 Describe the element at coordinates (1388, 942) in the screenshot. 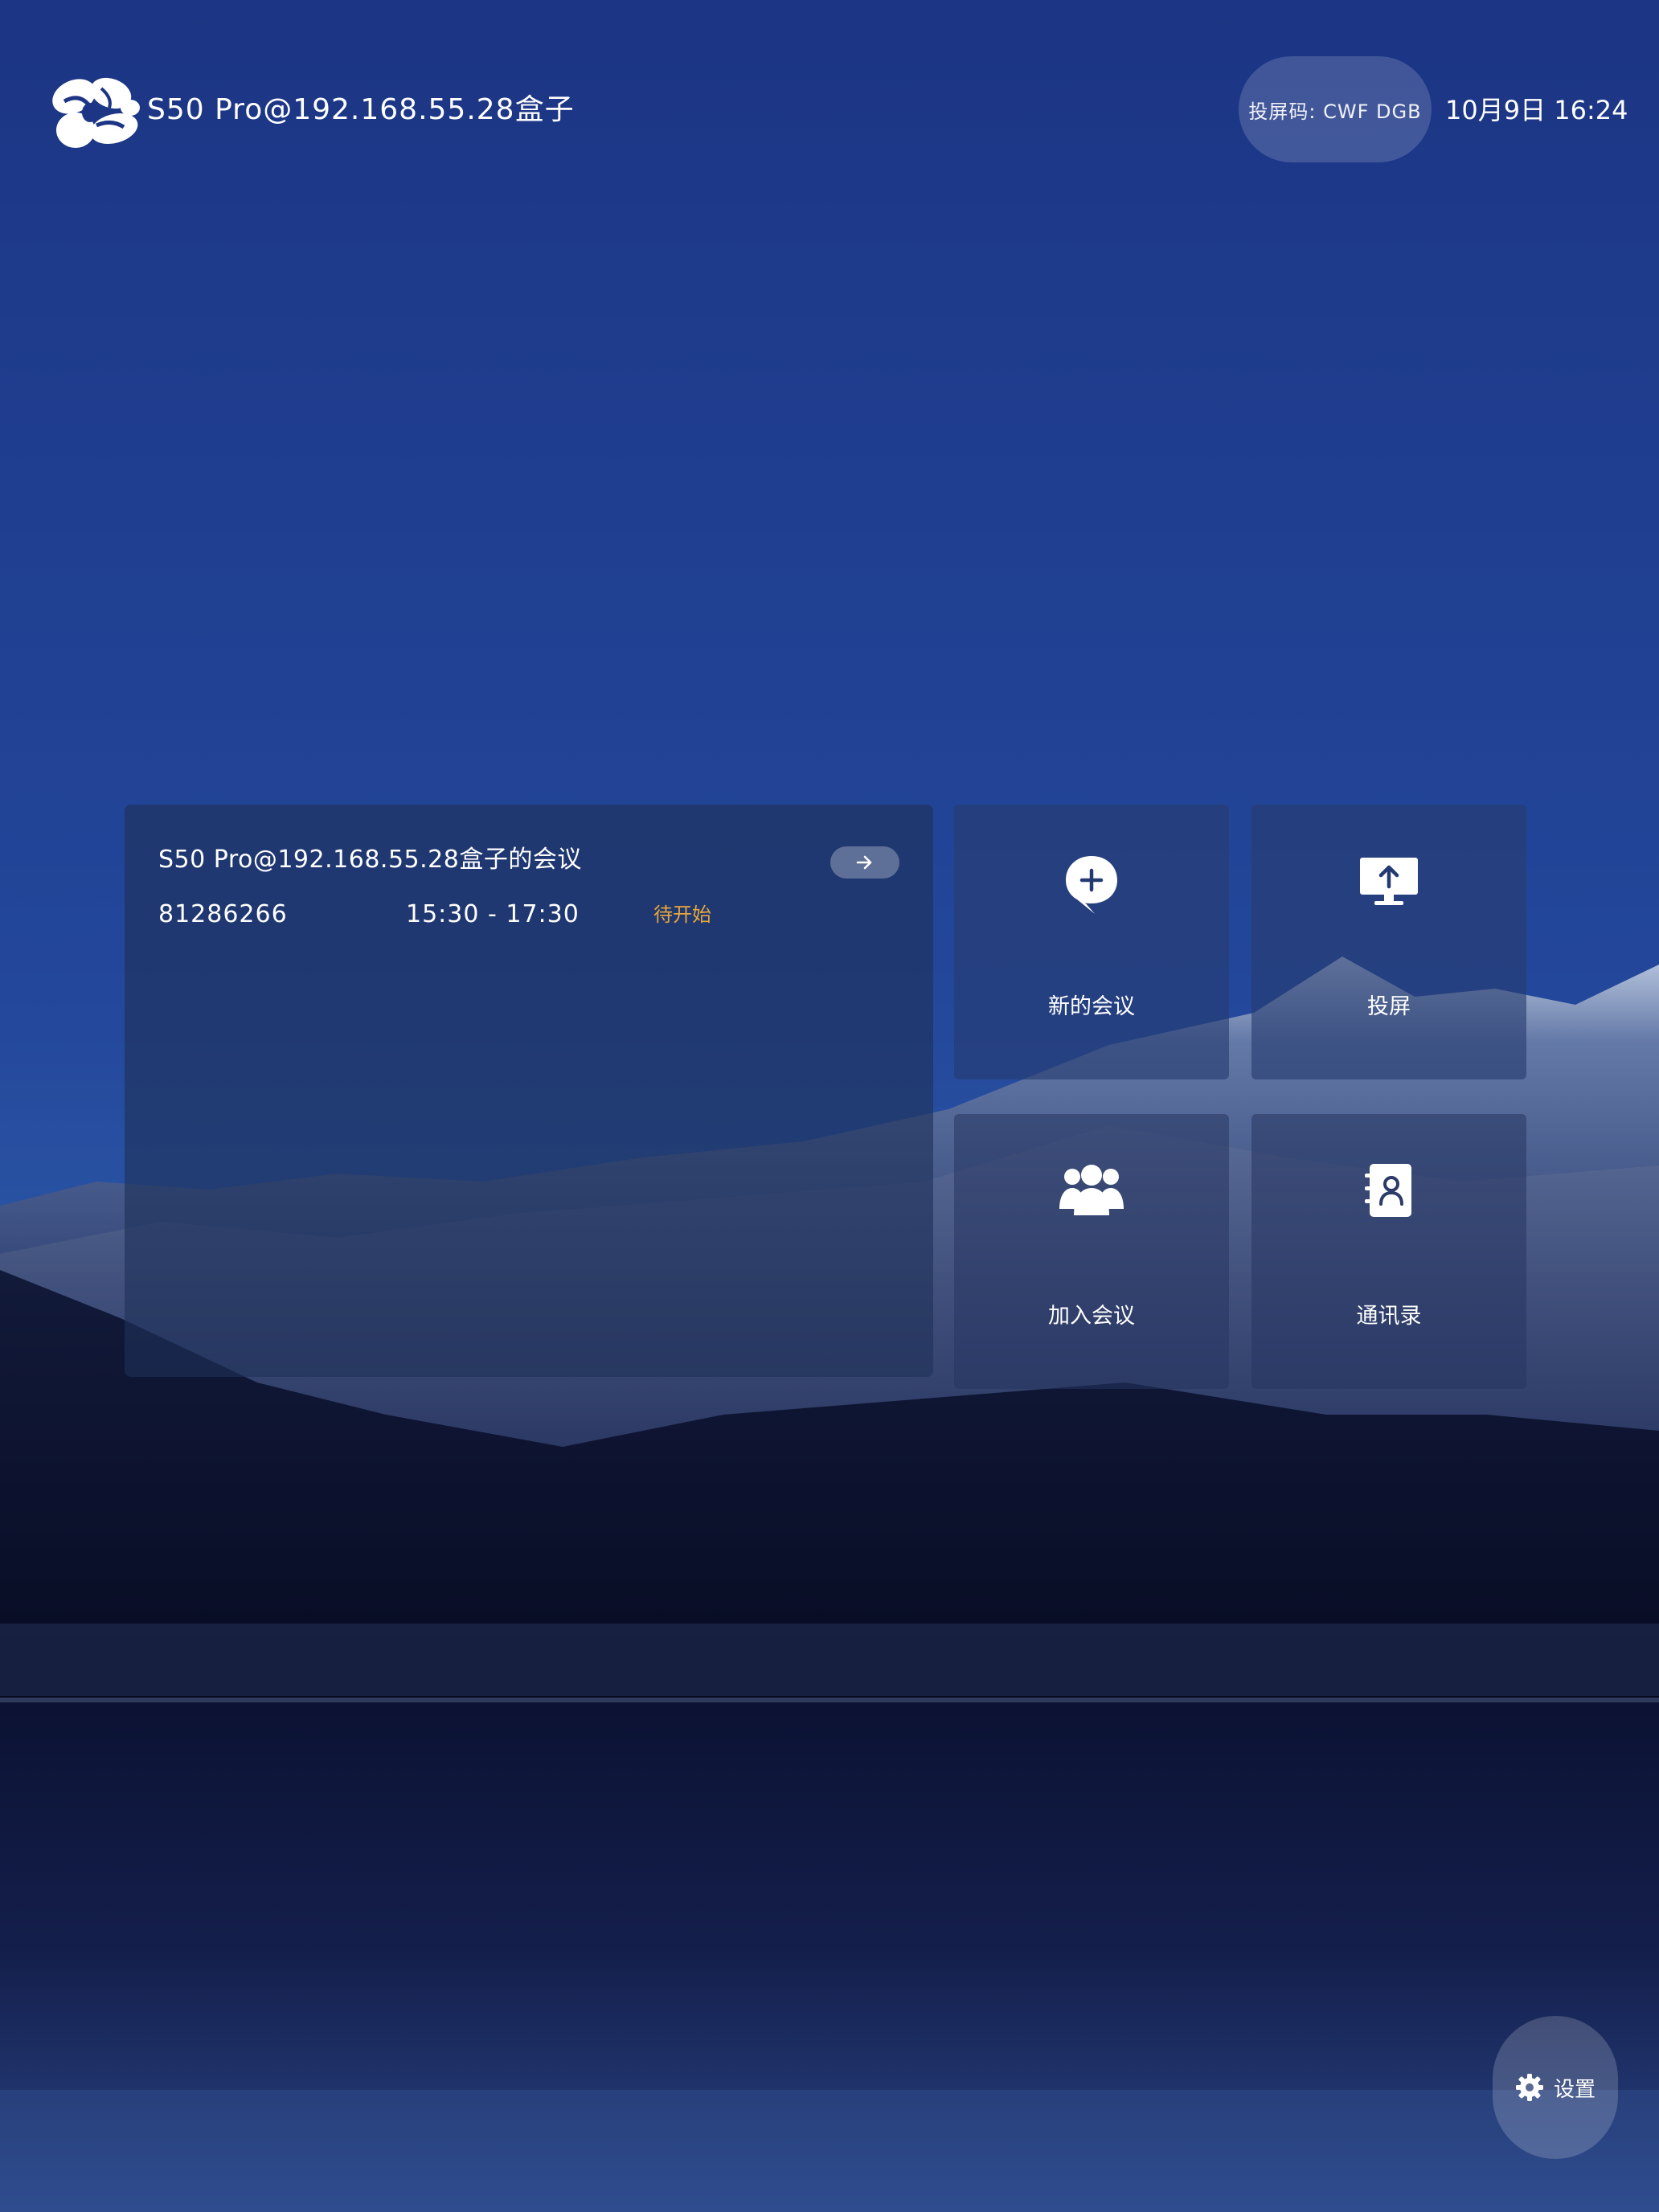

I see `screen-share-tile: 投屏` at that location.